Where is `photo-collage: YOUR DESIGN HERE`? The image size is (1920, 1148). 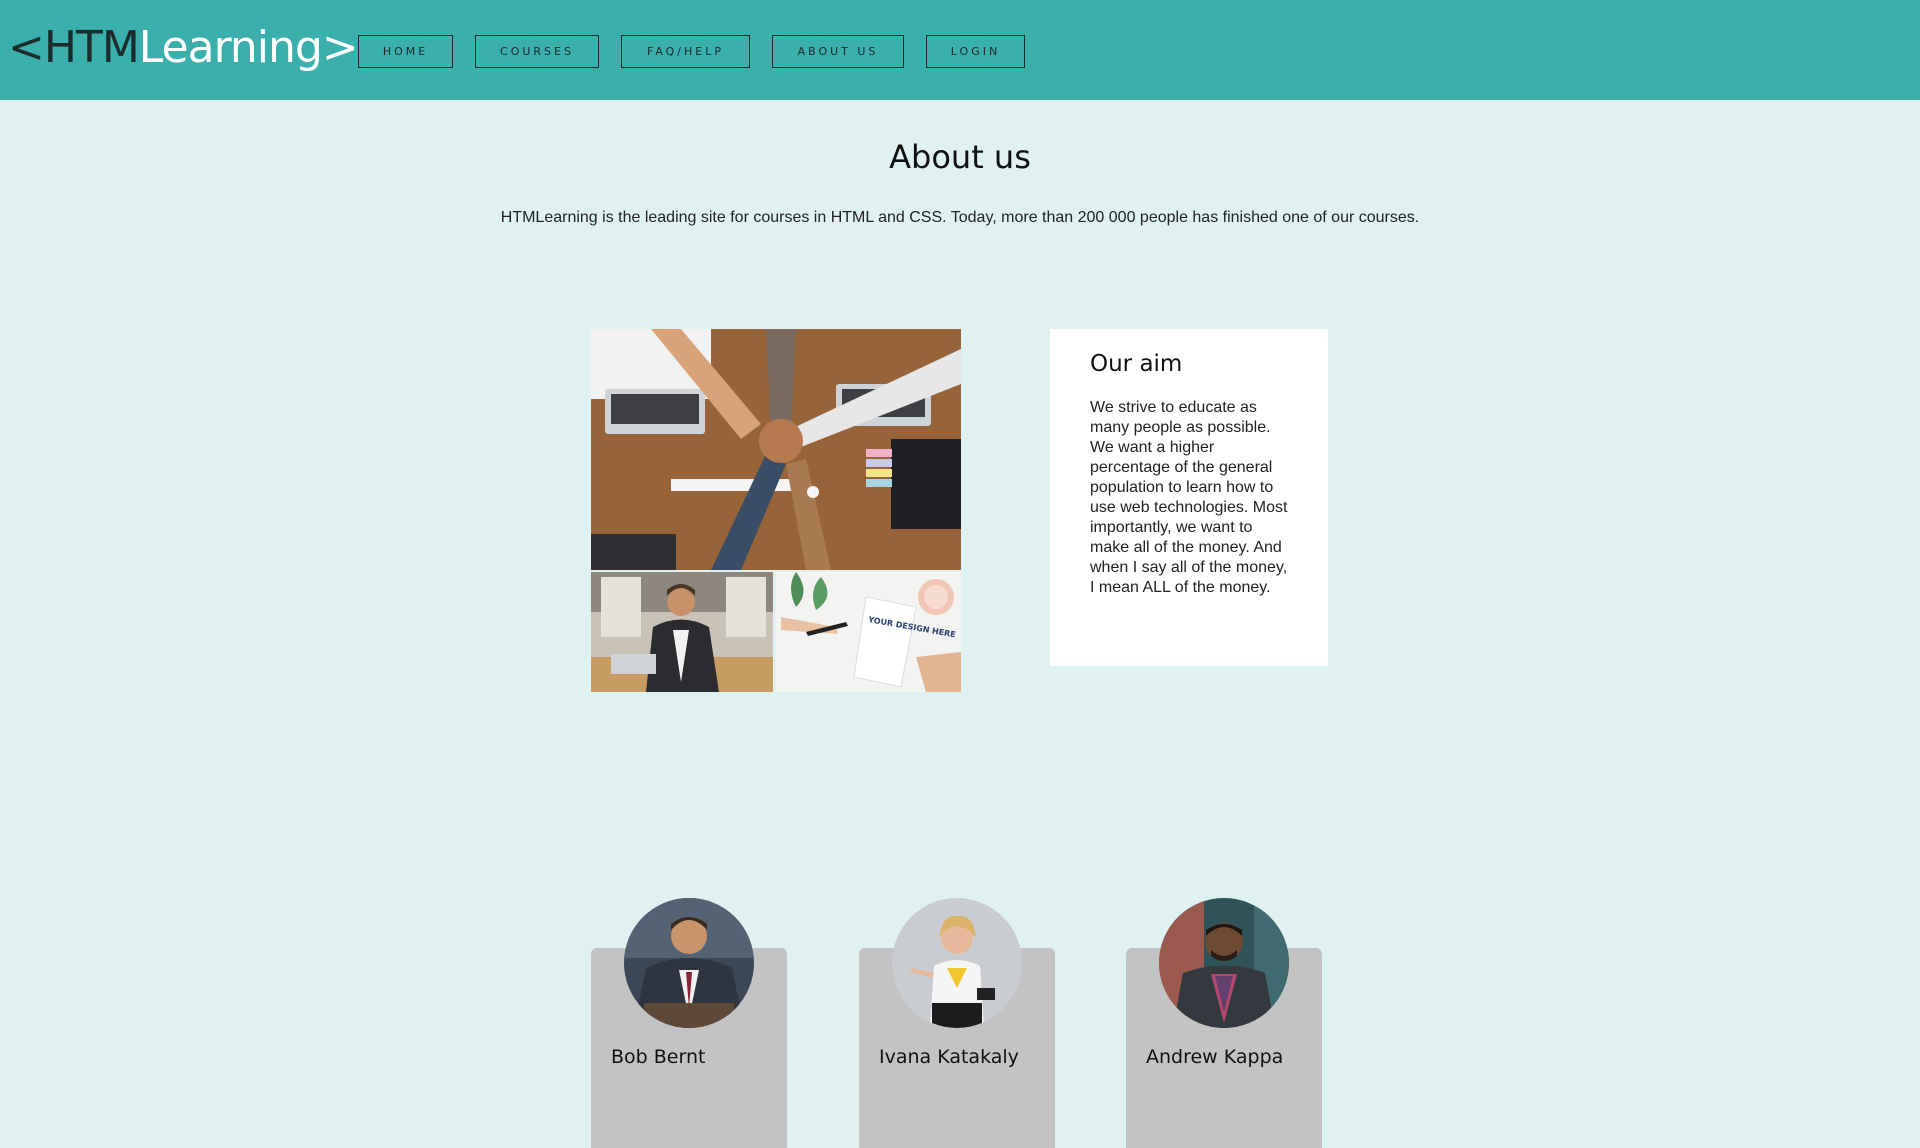 photo-collage: YOUR DESIGN HERE is located at coordinates (776, 510).